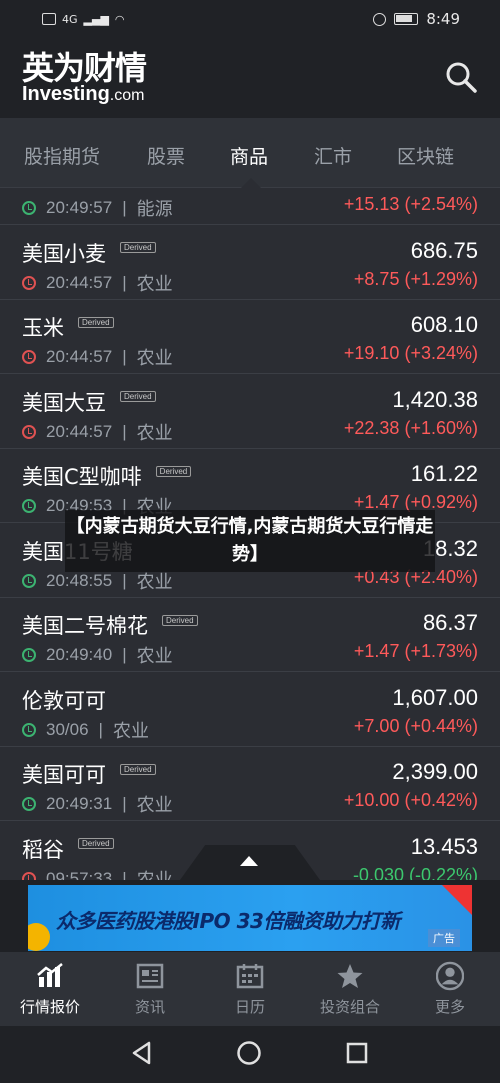 The height and width of the screenshot is (1083, 500). I want to click on nav-calendar: 日历, so click(250, 989).